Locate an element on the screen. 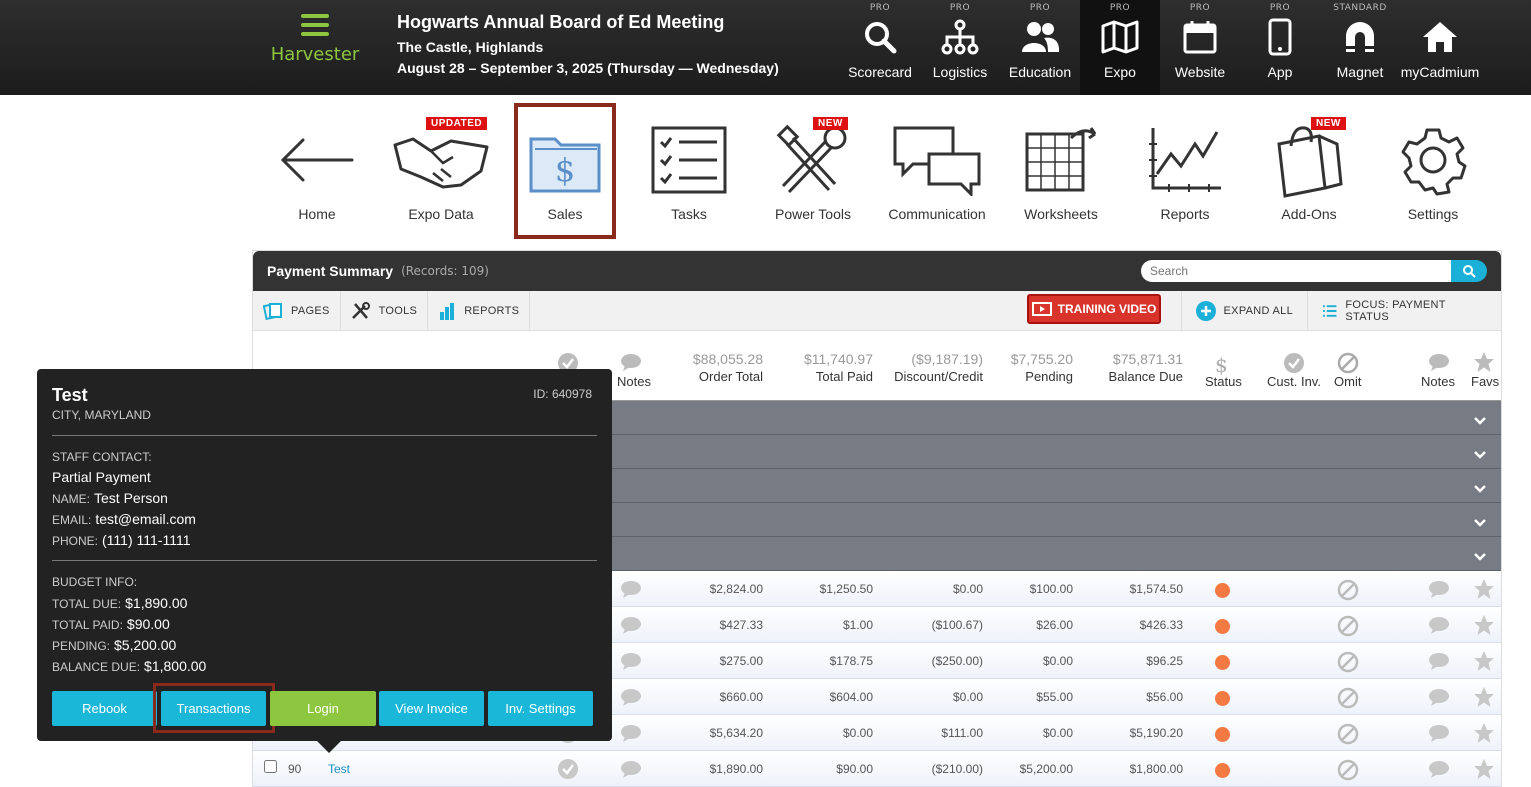  reports-menu: REPORTS is located at coordinates (479, 310).